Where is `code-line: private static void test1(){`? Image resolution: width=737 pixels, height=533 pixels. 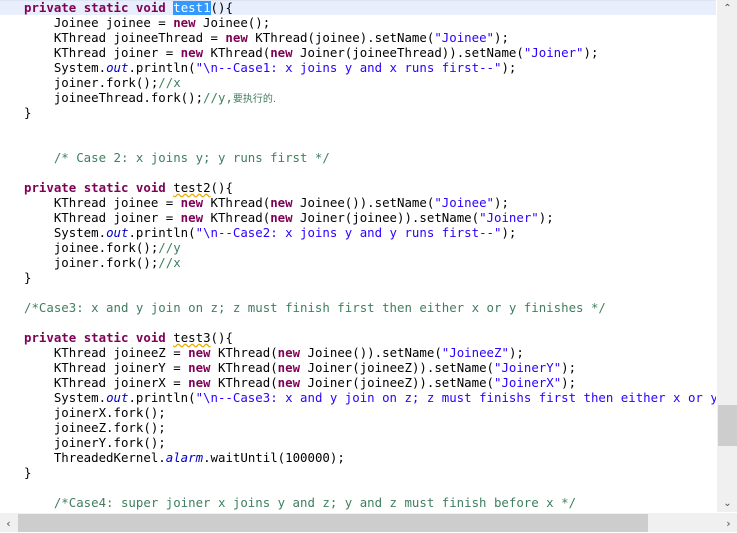 code-line: private static void test1(){ is located at coordinates (358, 7).